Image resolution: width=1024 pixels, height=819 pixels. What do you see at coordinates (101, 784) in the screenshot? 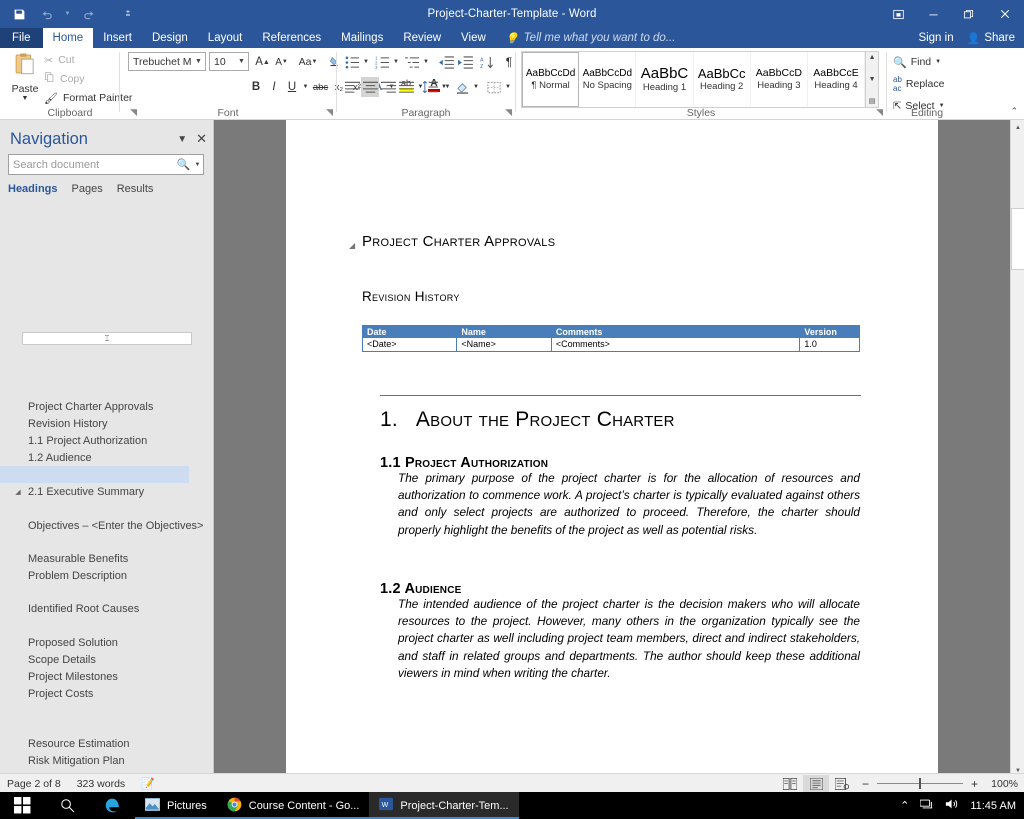
I see `word-count-status: 323 words` at bounding box center [101, 784].